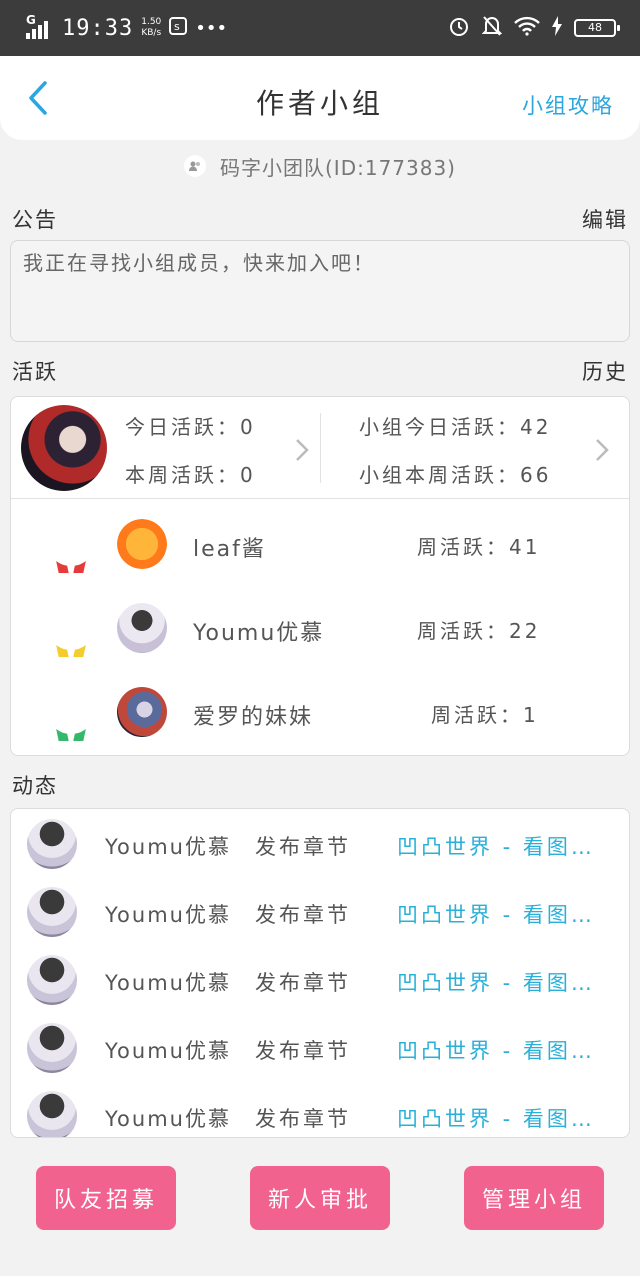 The image size is (640, 1276). Describe the element at coordinates (190, 475) in the screenshot. I see `my-week-activity: 本周活跃：0` at that location.